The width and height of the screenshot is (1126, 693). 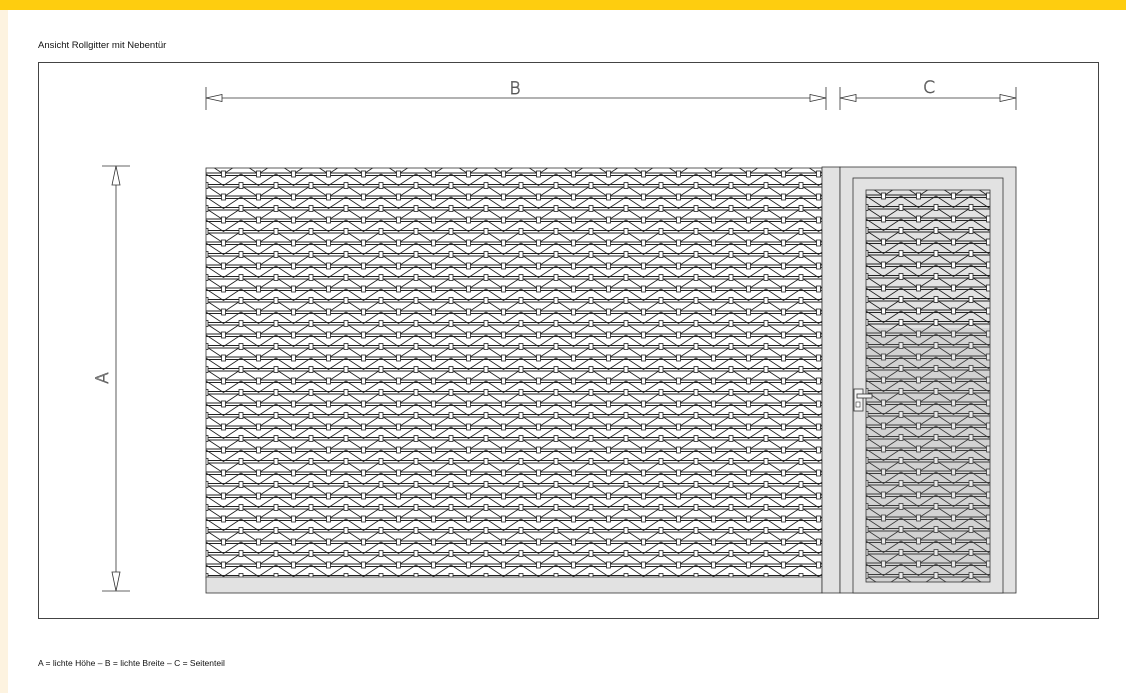 What do you see at coordinates (103, 378) in the screenshot?
I see `dimension-a-label: A` at bounding box center [103, 378].